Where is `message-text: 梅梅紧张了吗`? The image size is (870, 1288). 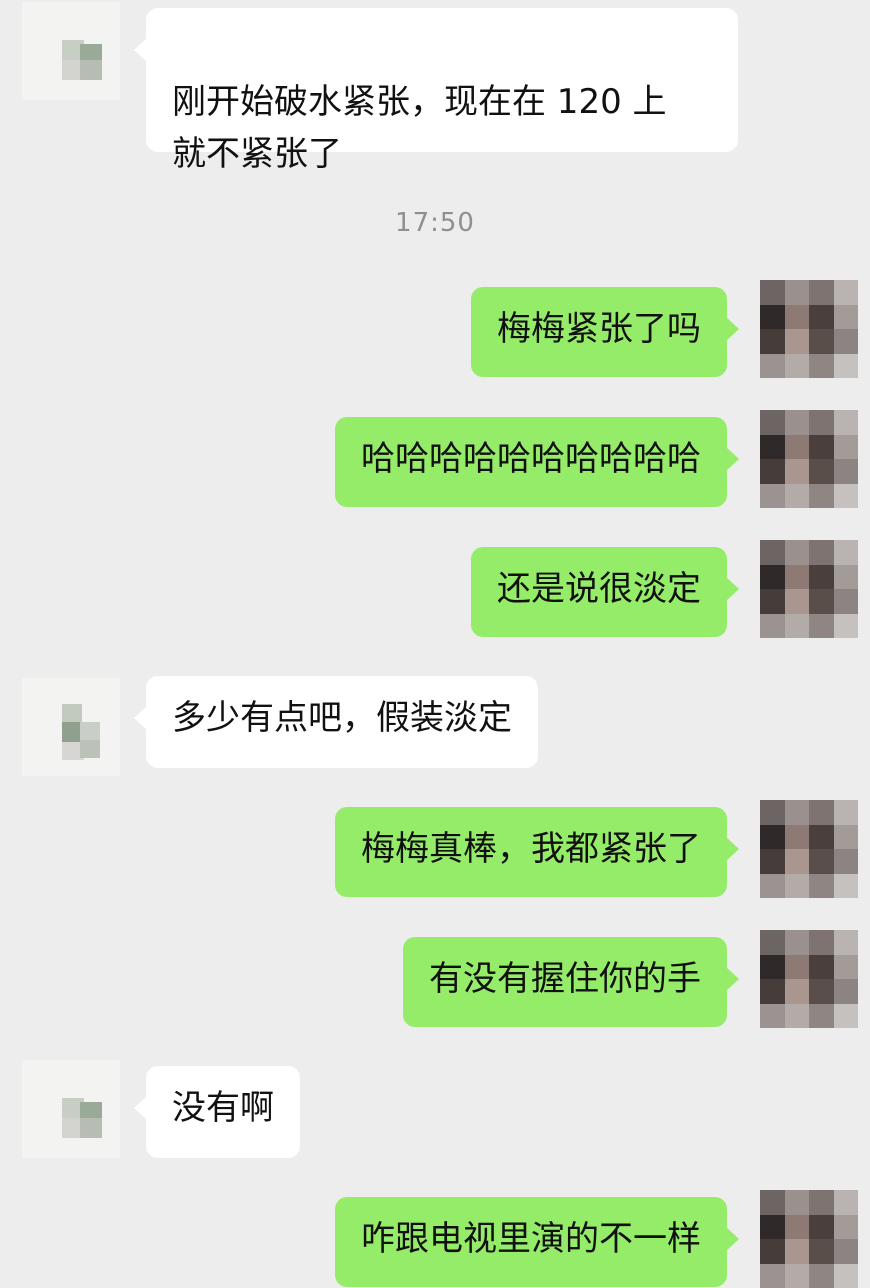 message-text: 梅梅紧张了吗 is located at coordinates (599, 329).